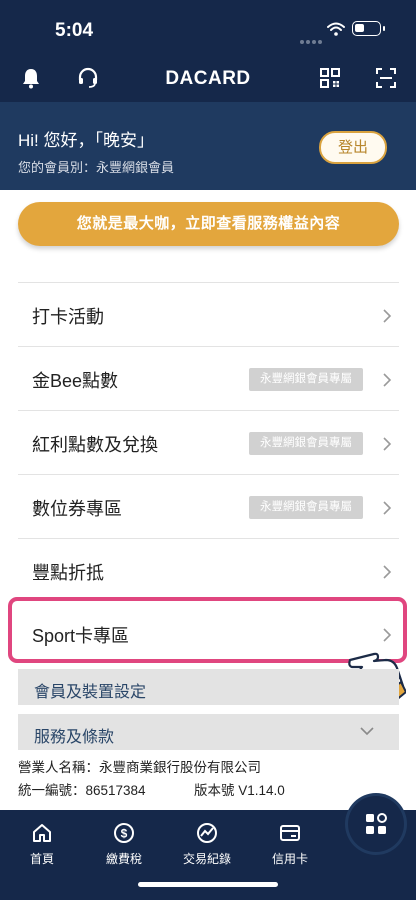 This screenshot has width=416, height=900. Describe the element at coordinates (206, 859) in the screenshot. I see `nav-label: 交易紀錄` at that location.